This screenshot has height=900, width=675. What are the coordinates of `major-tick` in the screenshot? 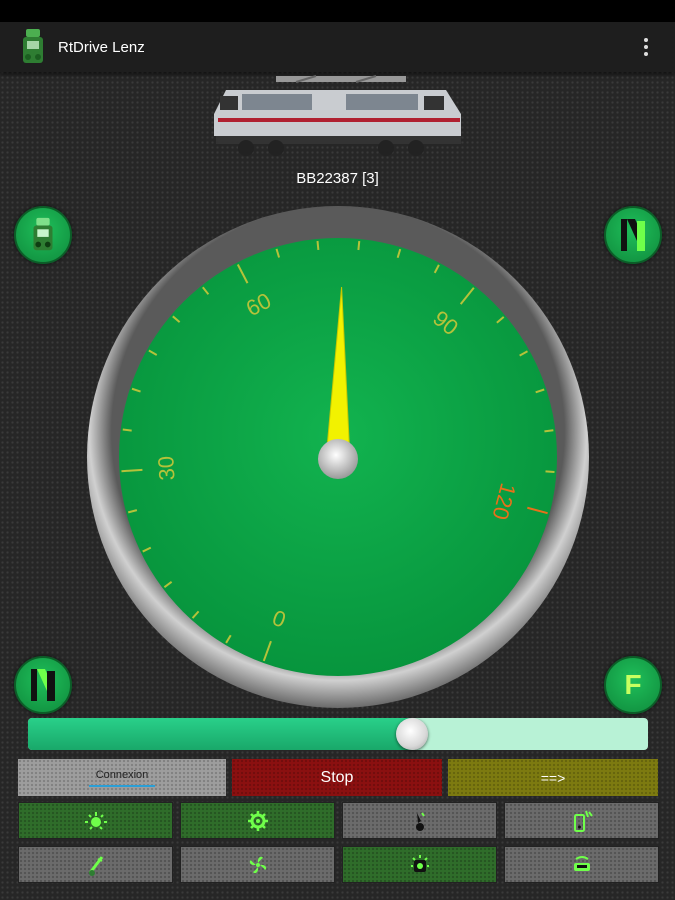 It's located at (132, 470).